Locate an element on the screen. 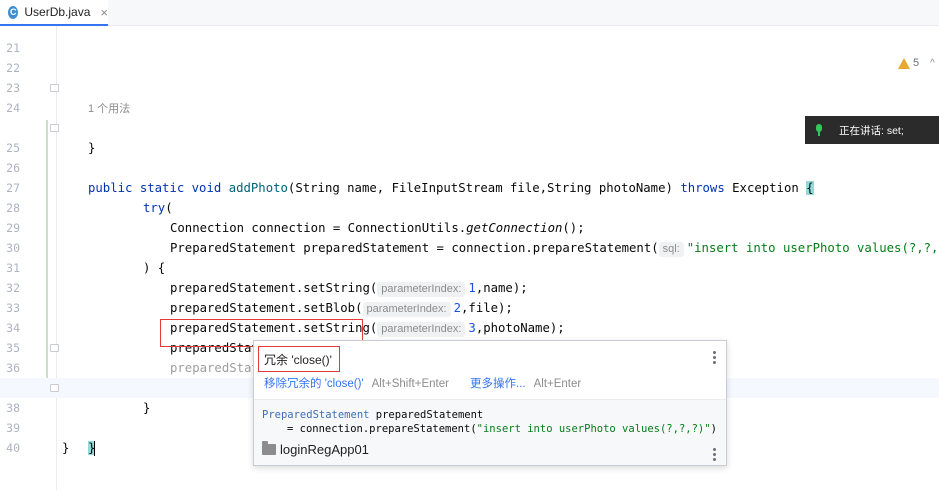 The image size is (939, 490). close-icon: × is located at coordinates (104, 12).